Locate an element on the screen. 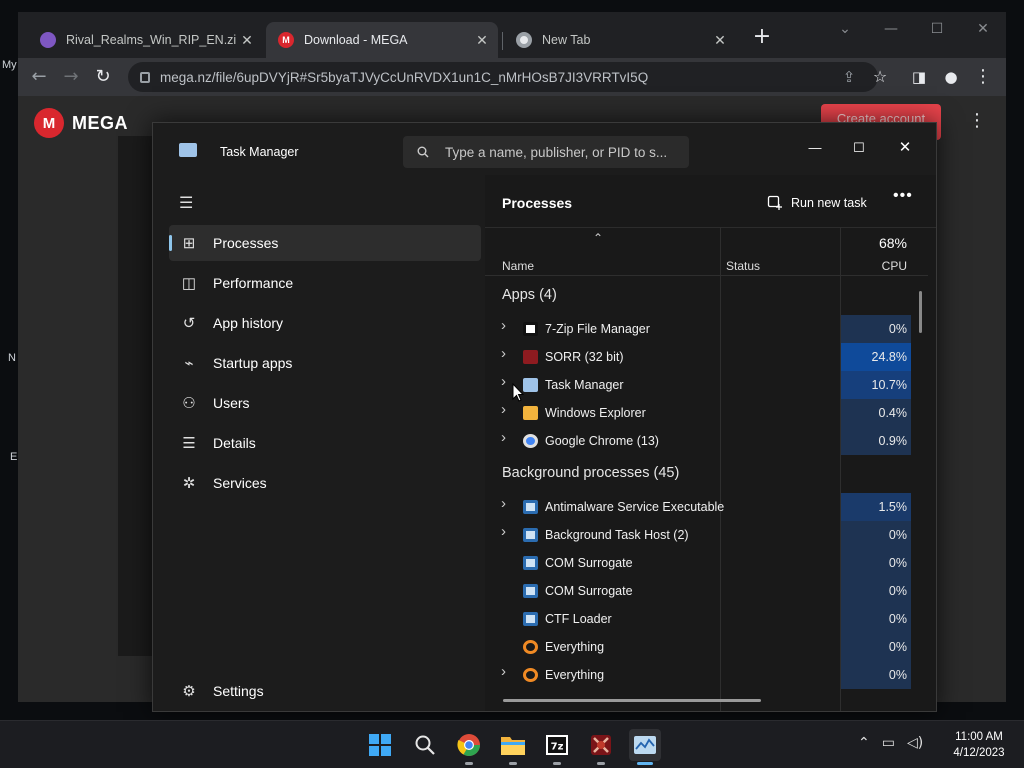 The height and width of the screenshot is (768, 1024). process-row: Everything 0% is located at coordinates (706, 647).